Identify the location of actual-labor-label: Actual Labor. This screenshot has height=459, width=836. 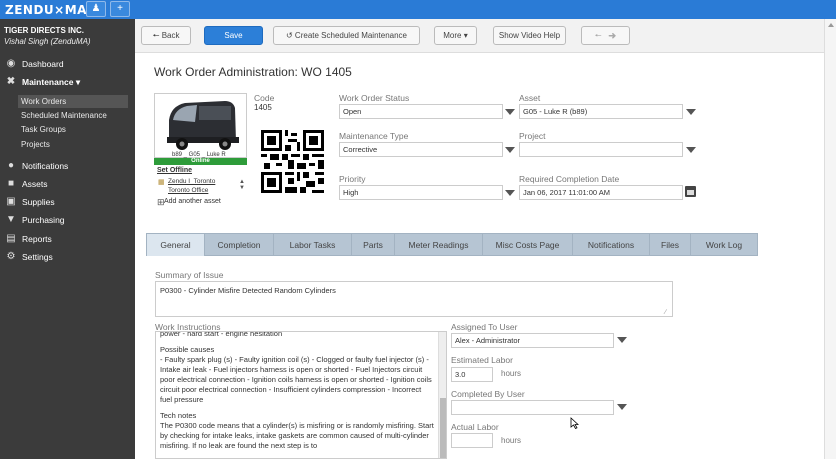
(475, 427).